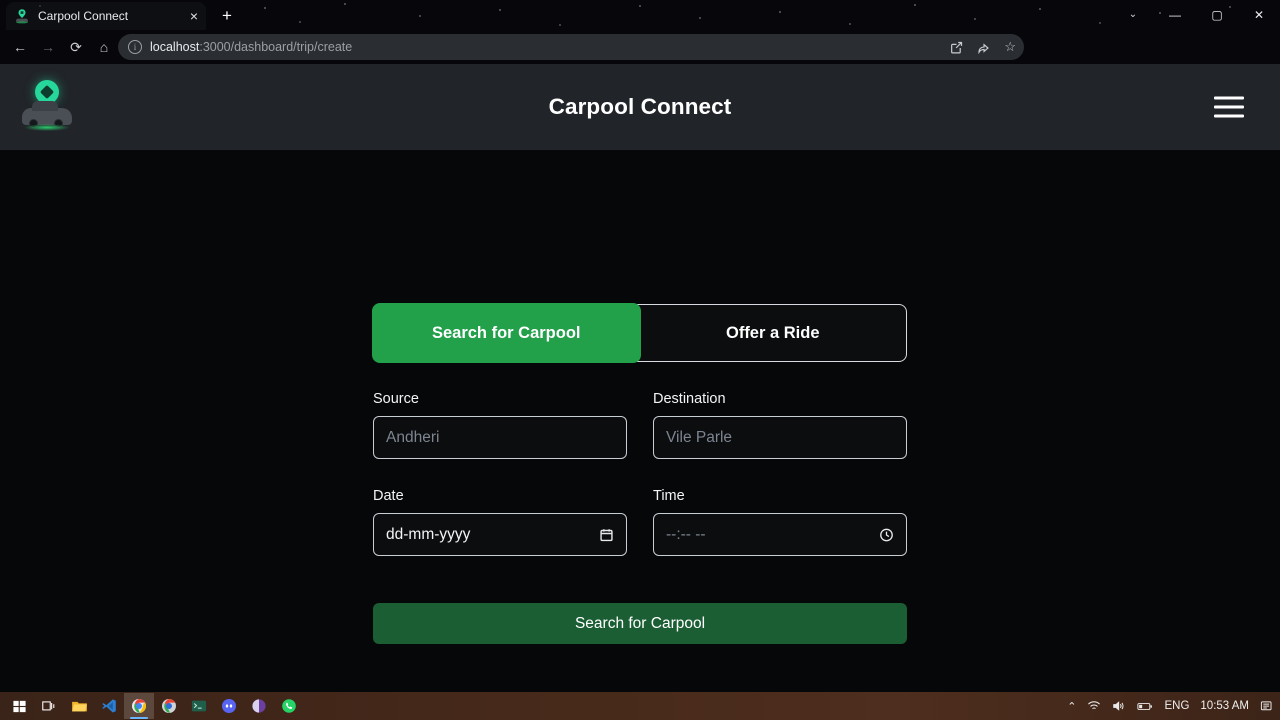  I want to click on minimize-button: —, so click(1175, 15).